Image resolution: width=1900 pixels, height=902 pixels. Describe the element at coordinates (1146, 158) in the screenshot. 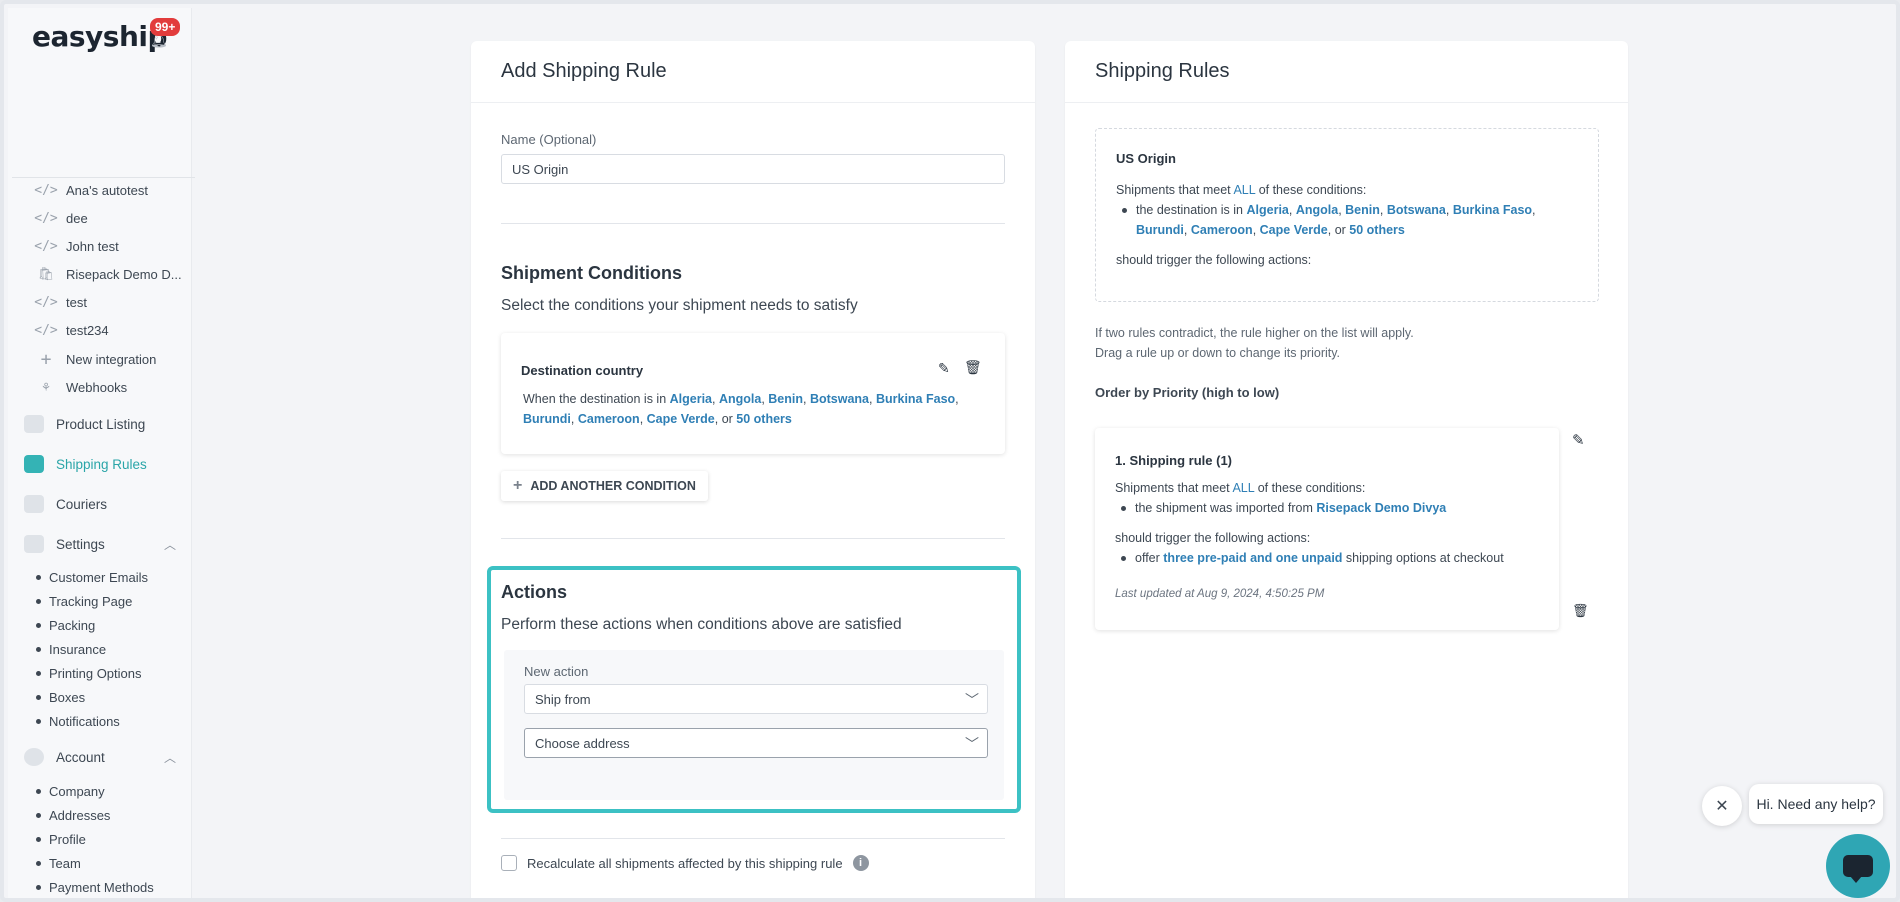

I see `rule-preview-name: US Origin` at that location.